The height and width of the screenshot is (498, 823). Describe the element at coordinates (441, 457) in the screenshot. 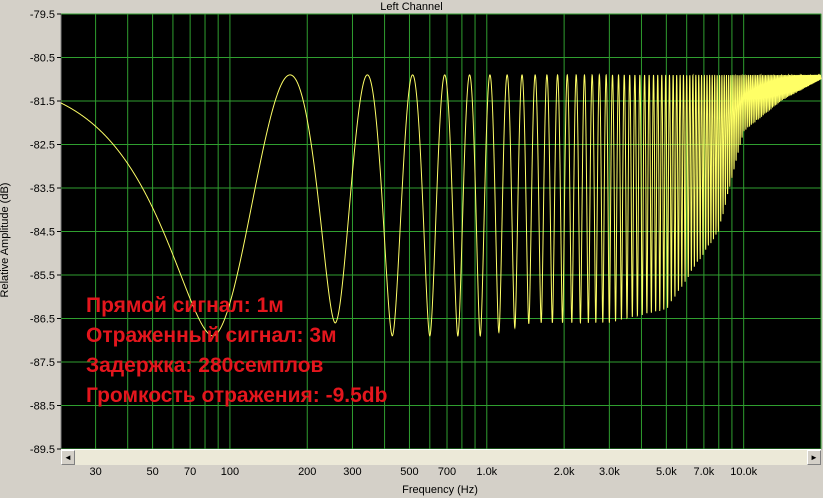

I see `horizontal-scrollbar: ◄ ►` at that location.